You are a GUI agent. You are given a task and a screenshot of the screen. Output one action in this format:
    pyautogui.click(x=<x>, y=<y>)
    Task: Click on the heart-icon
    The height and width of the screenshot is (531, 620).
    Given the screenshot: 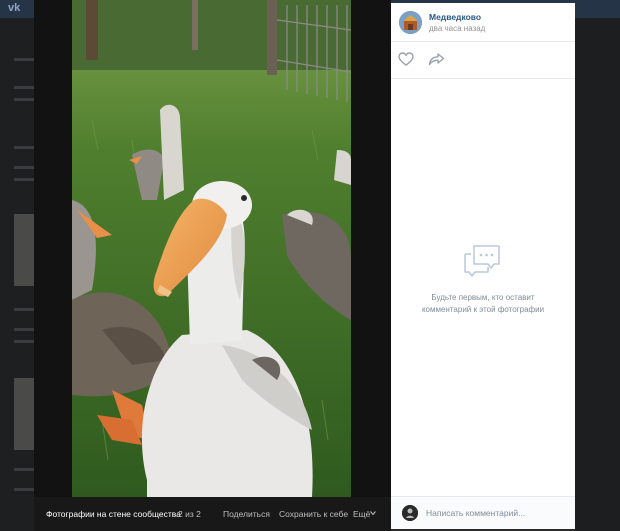 What is the action you would take?
    pyautogui.click(x=406, y=59)
    